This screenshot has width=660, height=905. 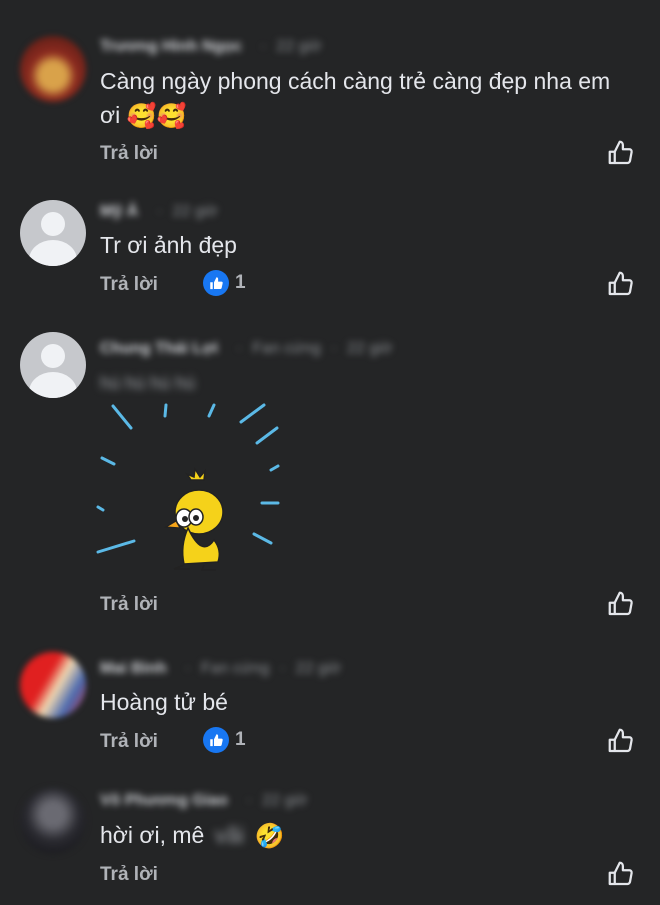 What do you see at coordinates (194, 518) in the screenshot?
I see `woodstock-bird` at bounding box center [194, 518].